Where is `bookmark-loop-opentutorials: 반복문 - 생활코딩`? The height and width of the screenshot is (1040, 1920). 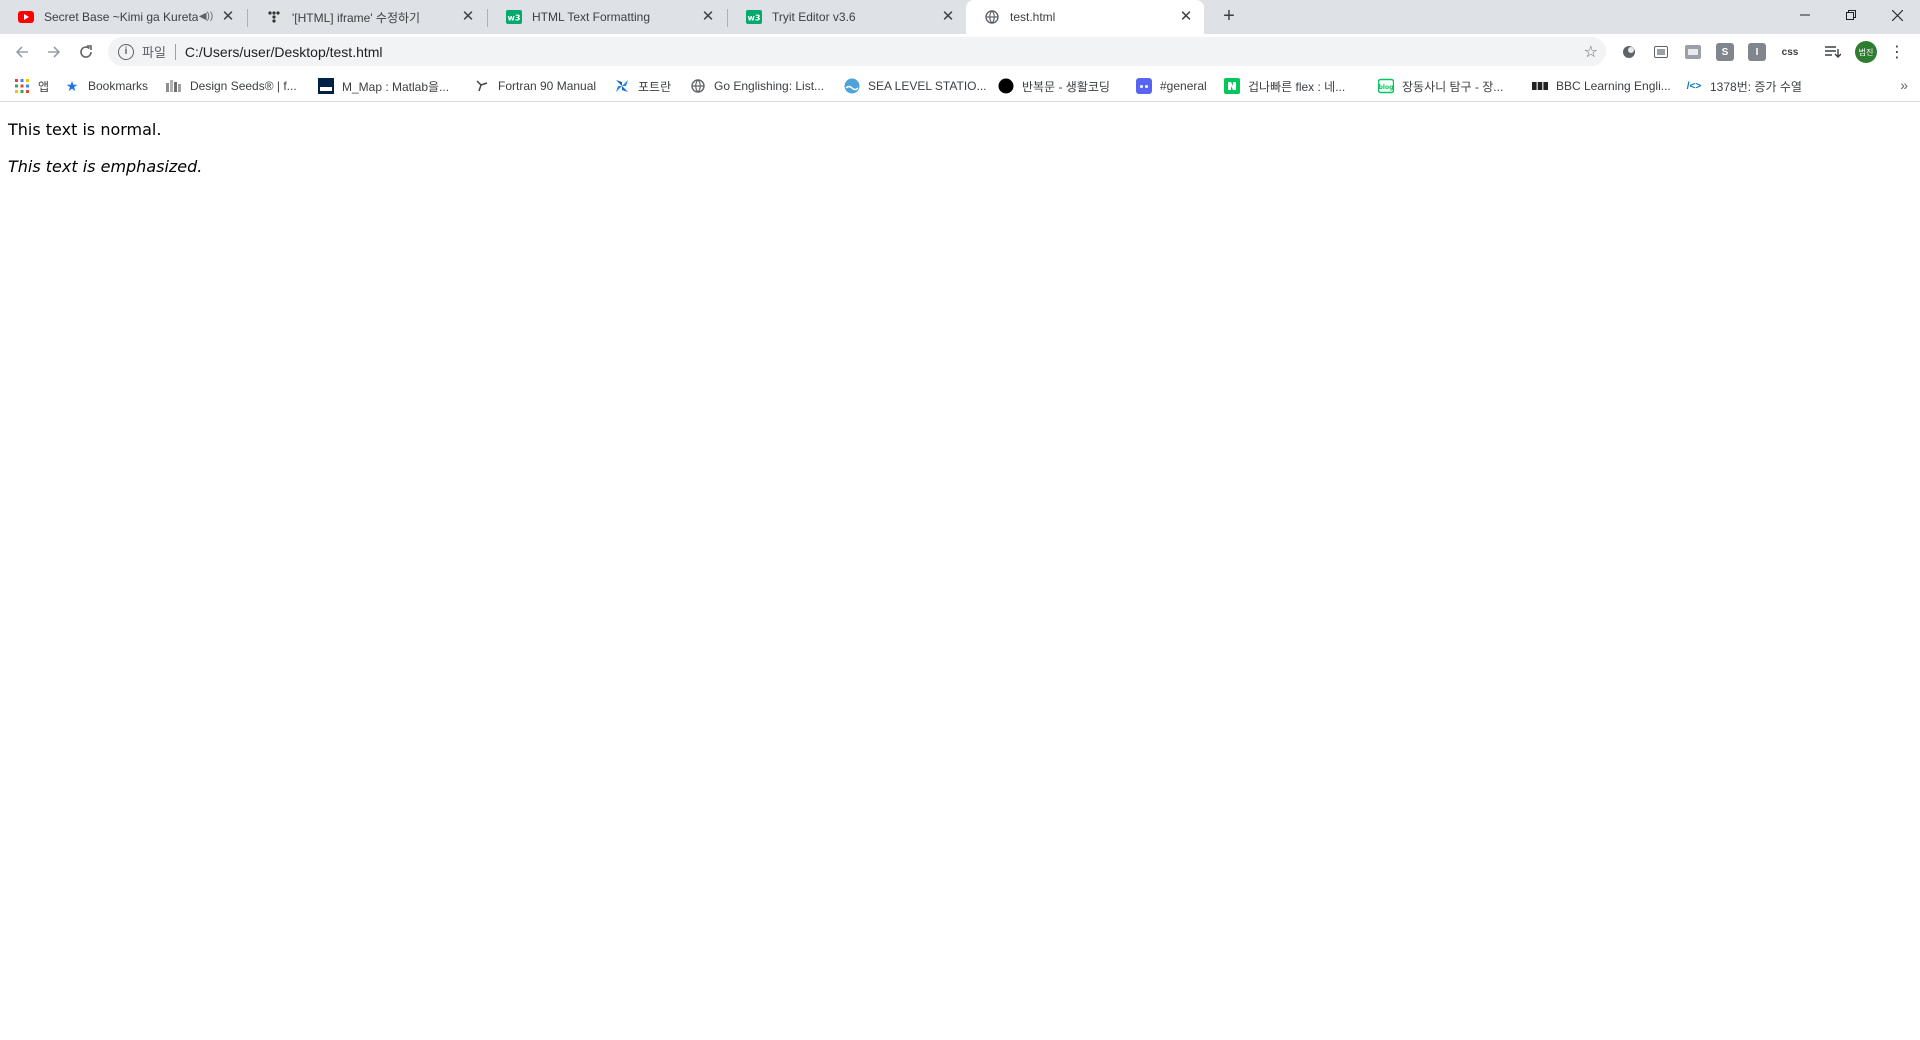
bookmark-loop-opentutorials: 반복문 - 생활코딩 is located at coordinates (1054, 86).